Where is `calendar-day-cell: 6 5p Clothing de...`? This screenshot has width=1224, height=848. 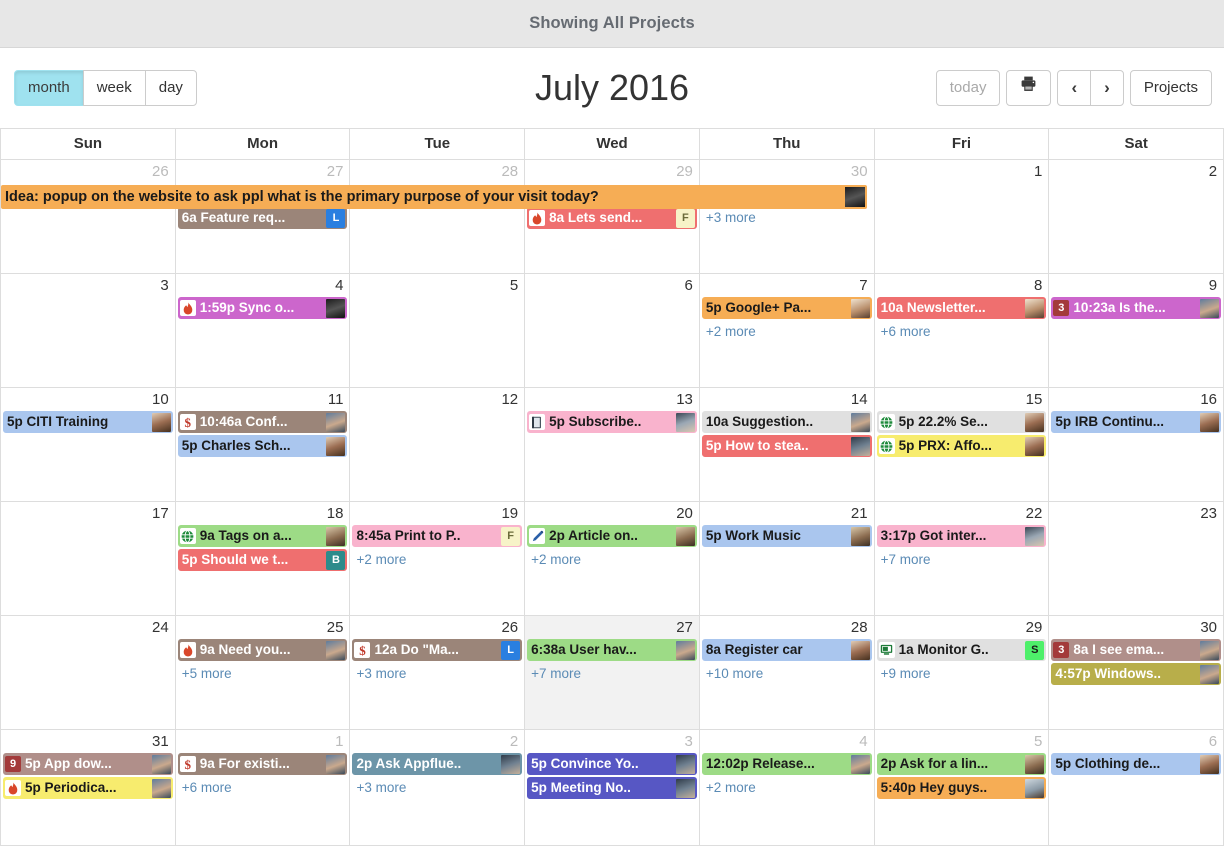
calendar-day-cell: 6 5p Clothing de... is located at coordinates (1136, 788).